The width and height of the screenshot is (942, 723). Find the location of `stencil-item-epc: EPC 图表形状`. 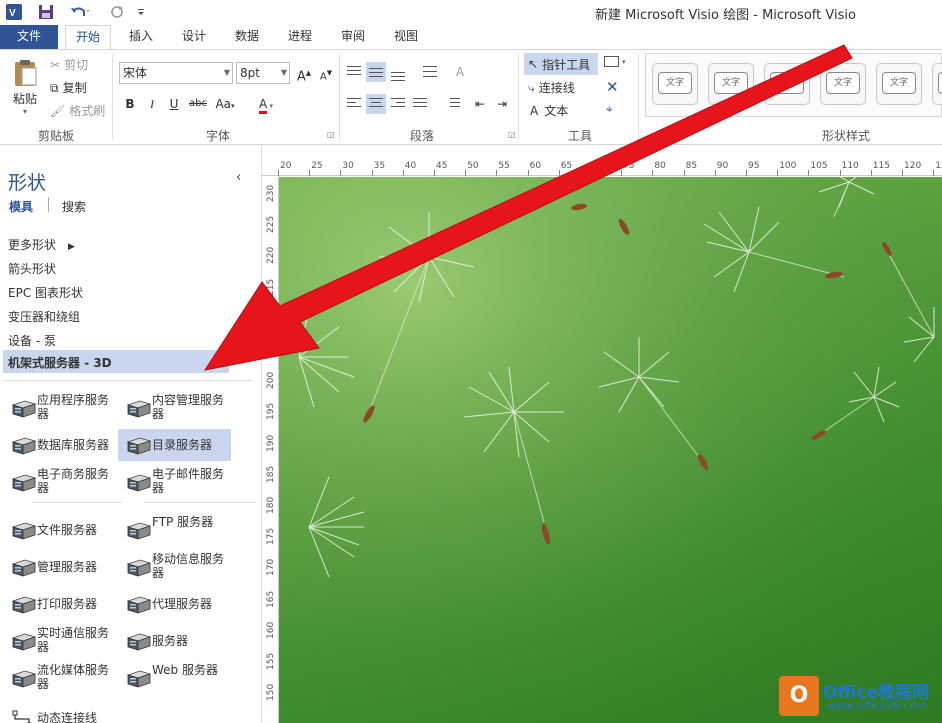

stencil-item-epc: EPC 图表形状 is located at coordinates (45, 292).